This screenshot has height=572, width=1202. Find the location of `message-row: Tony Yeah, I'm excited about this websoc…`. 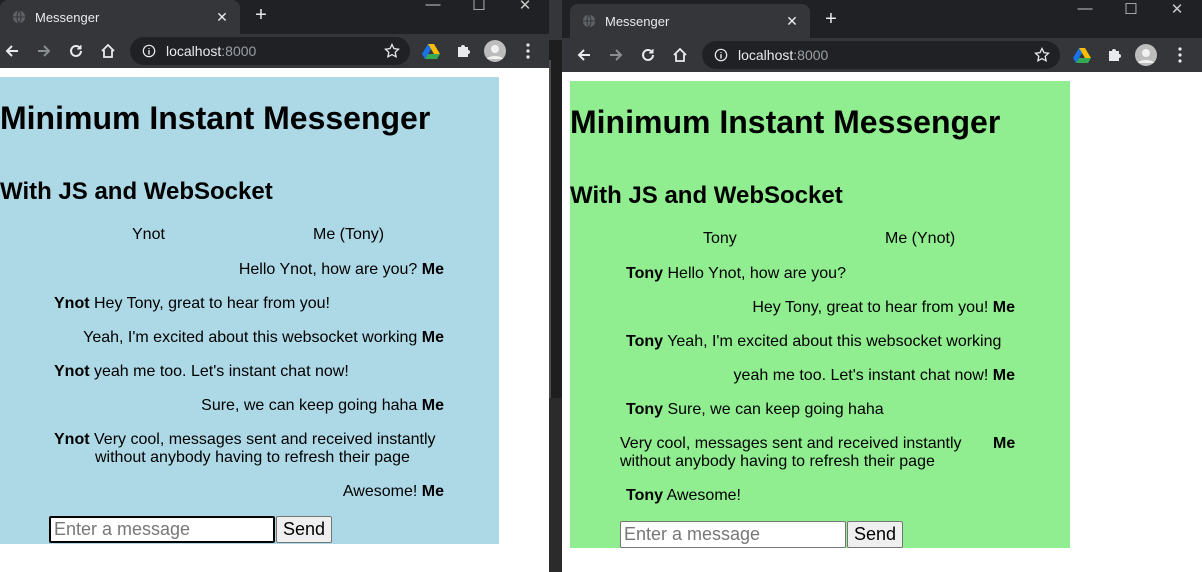

message-row: Tony Yeah, I'm excited about this websoc… is located at coordinates (814, 341).